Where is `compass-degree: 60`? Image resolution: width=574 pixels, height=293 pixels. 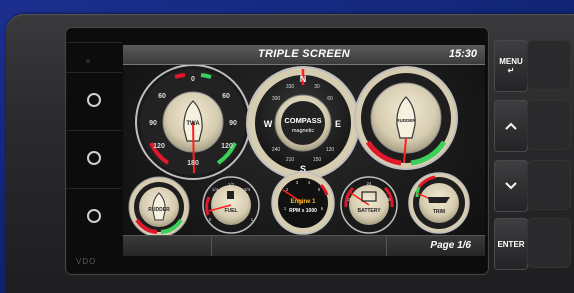 compass-degree: 60 is located at coordinates (330, 99).